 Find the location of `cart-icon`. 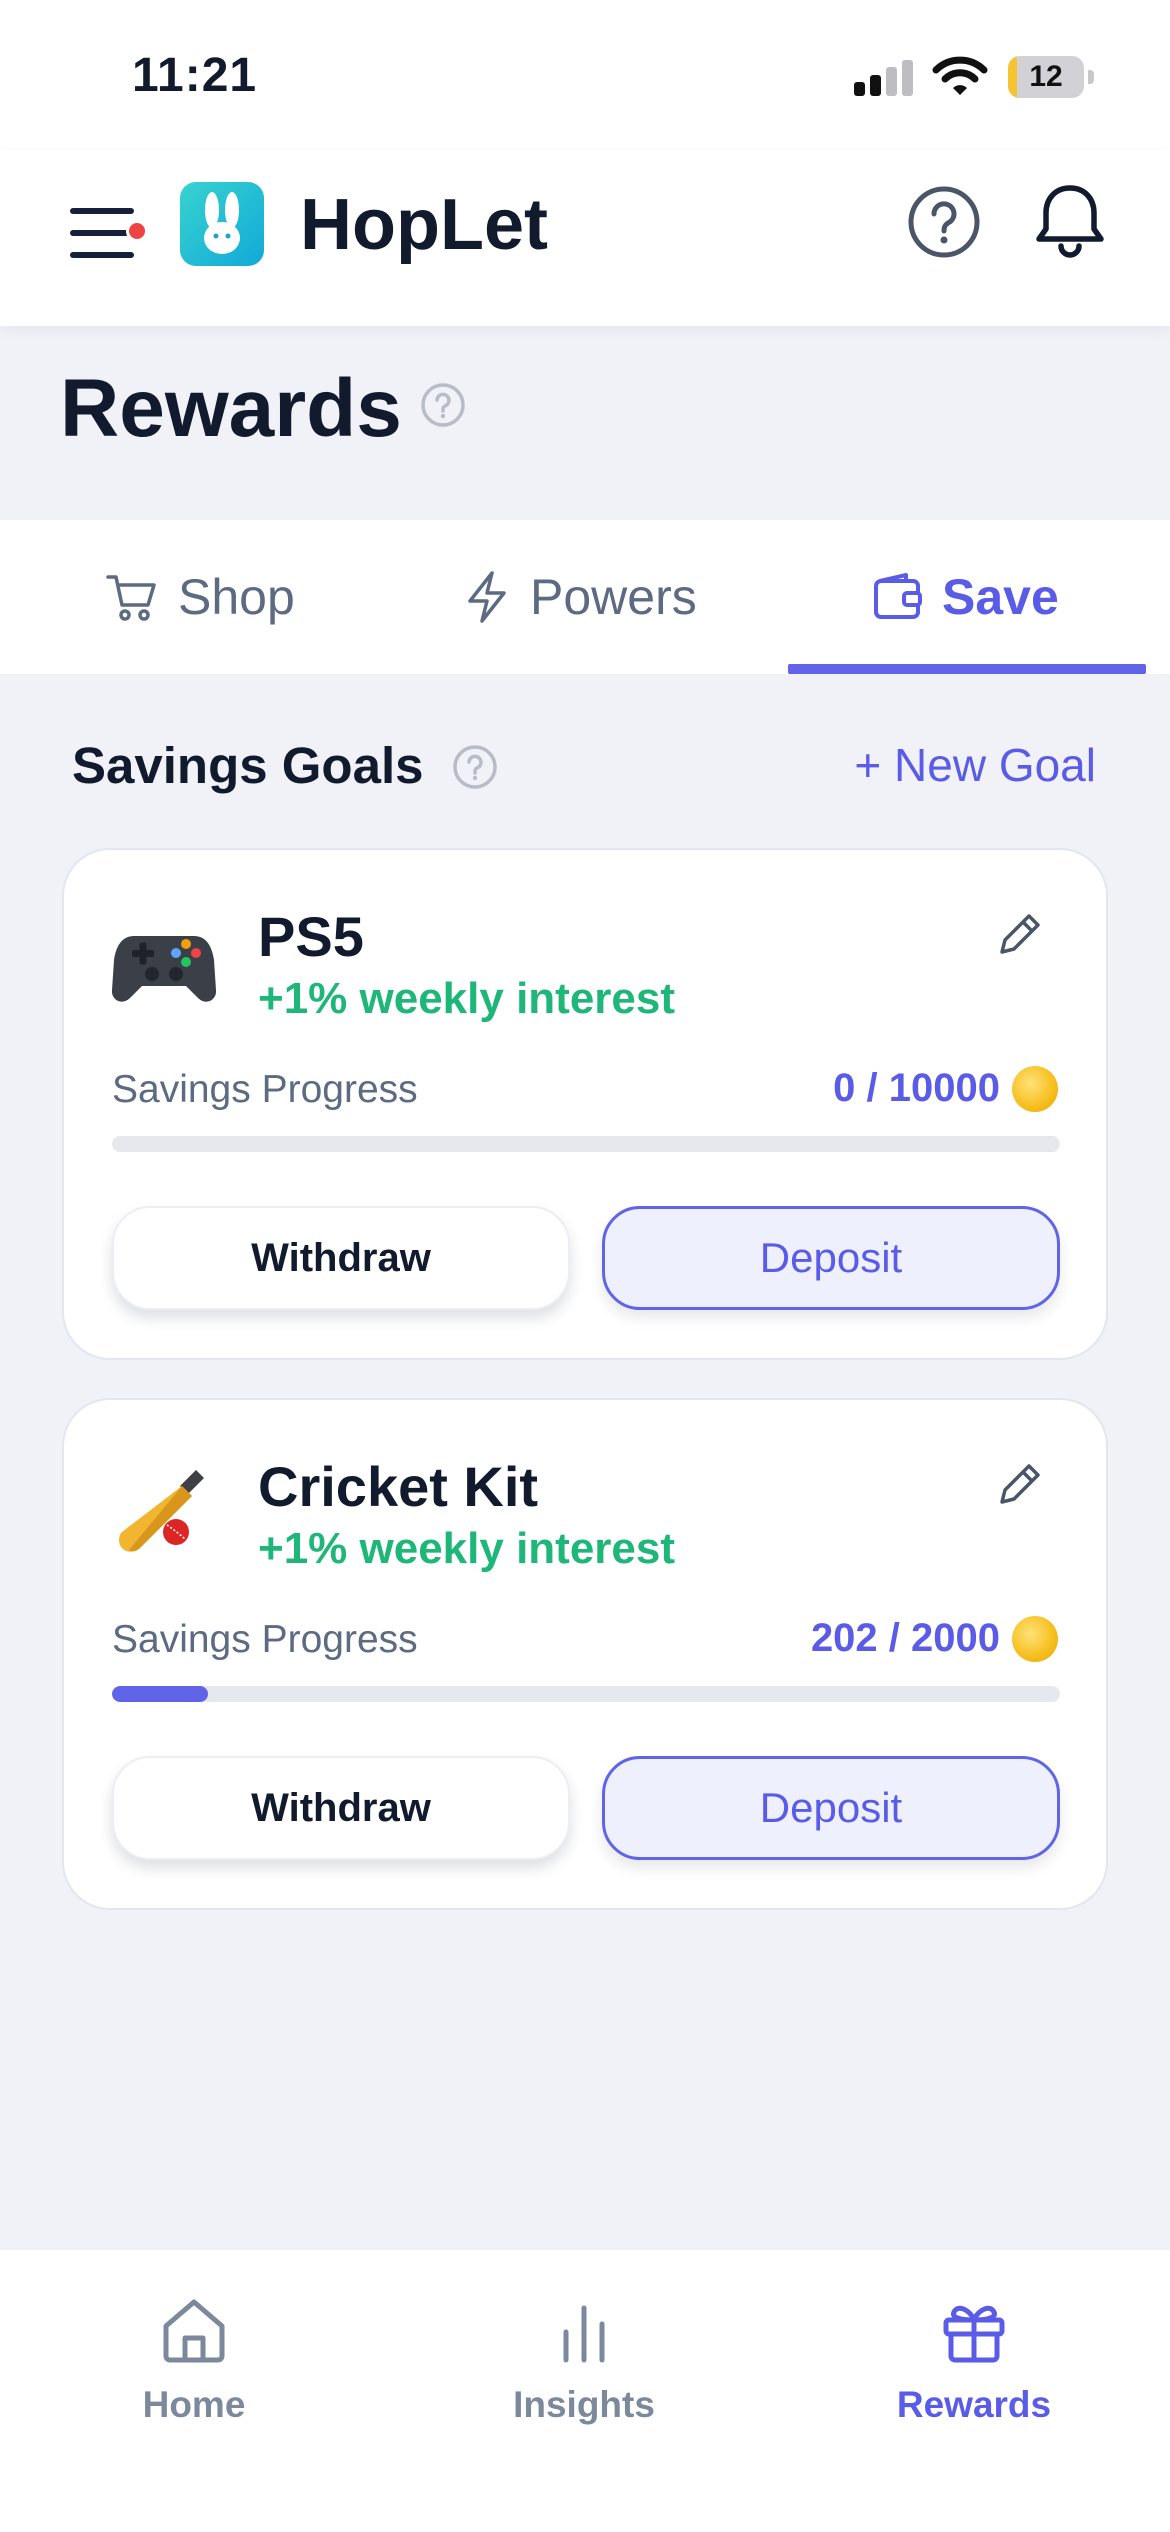

cart-icon is located at coordinates (131, 598).